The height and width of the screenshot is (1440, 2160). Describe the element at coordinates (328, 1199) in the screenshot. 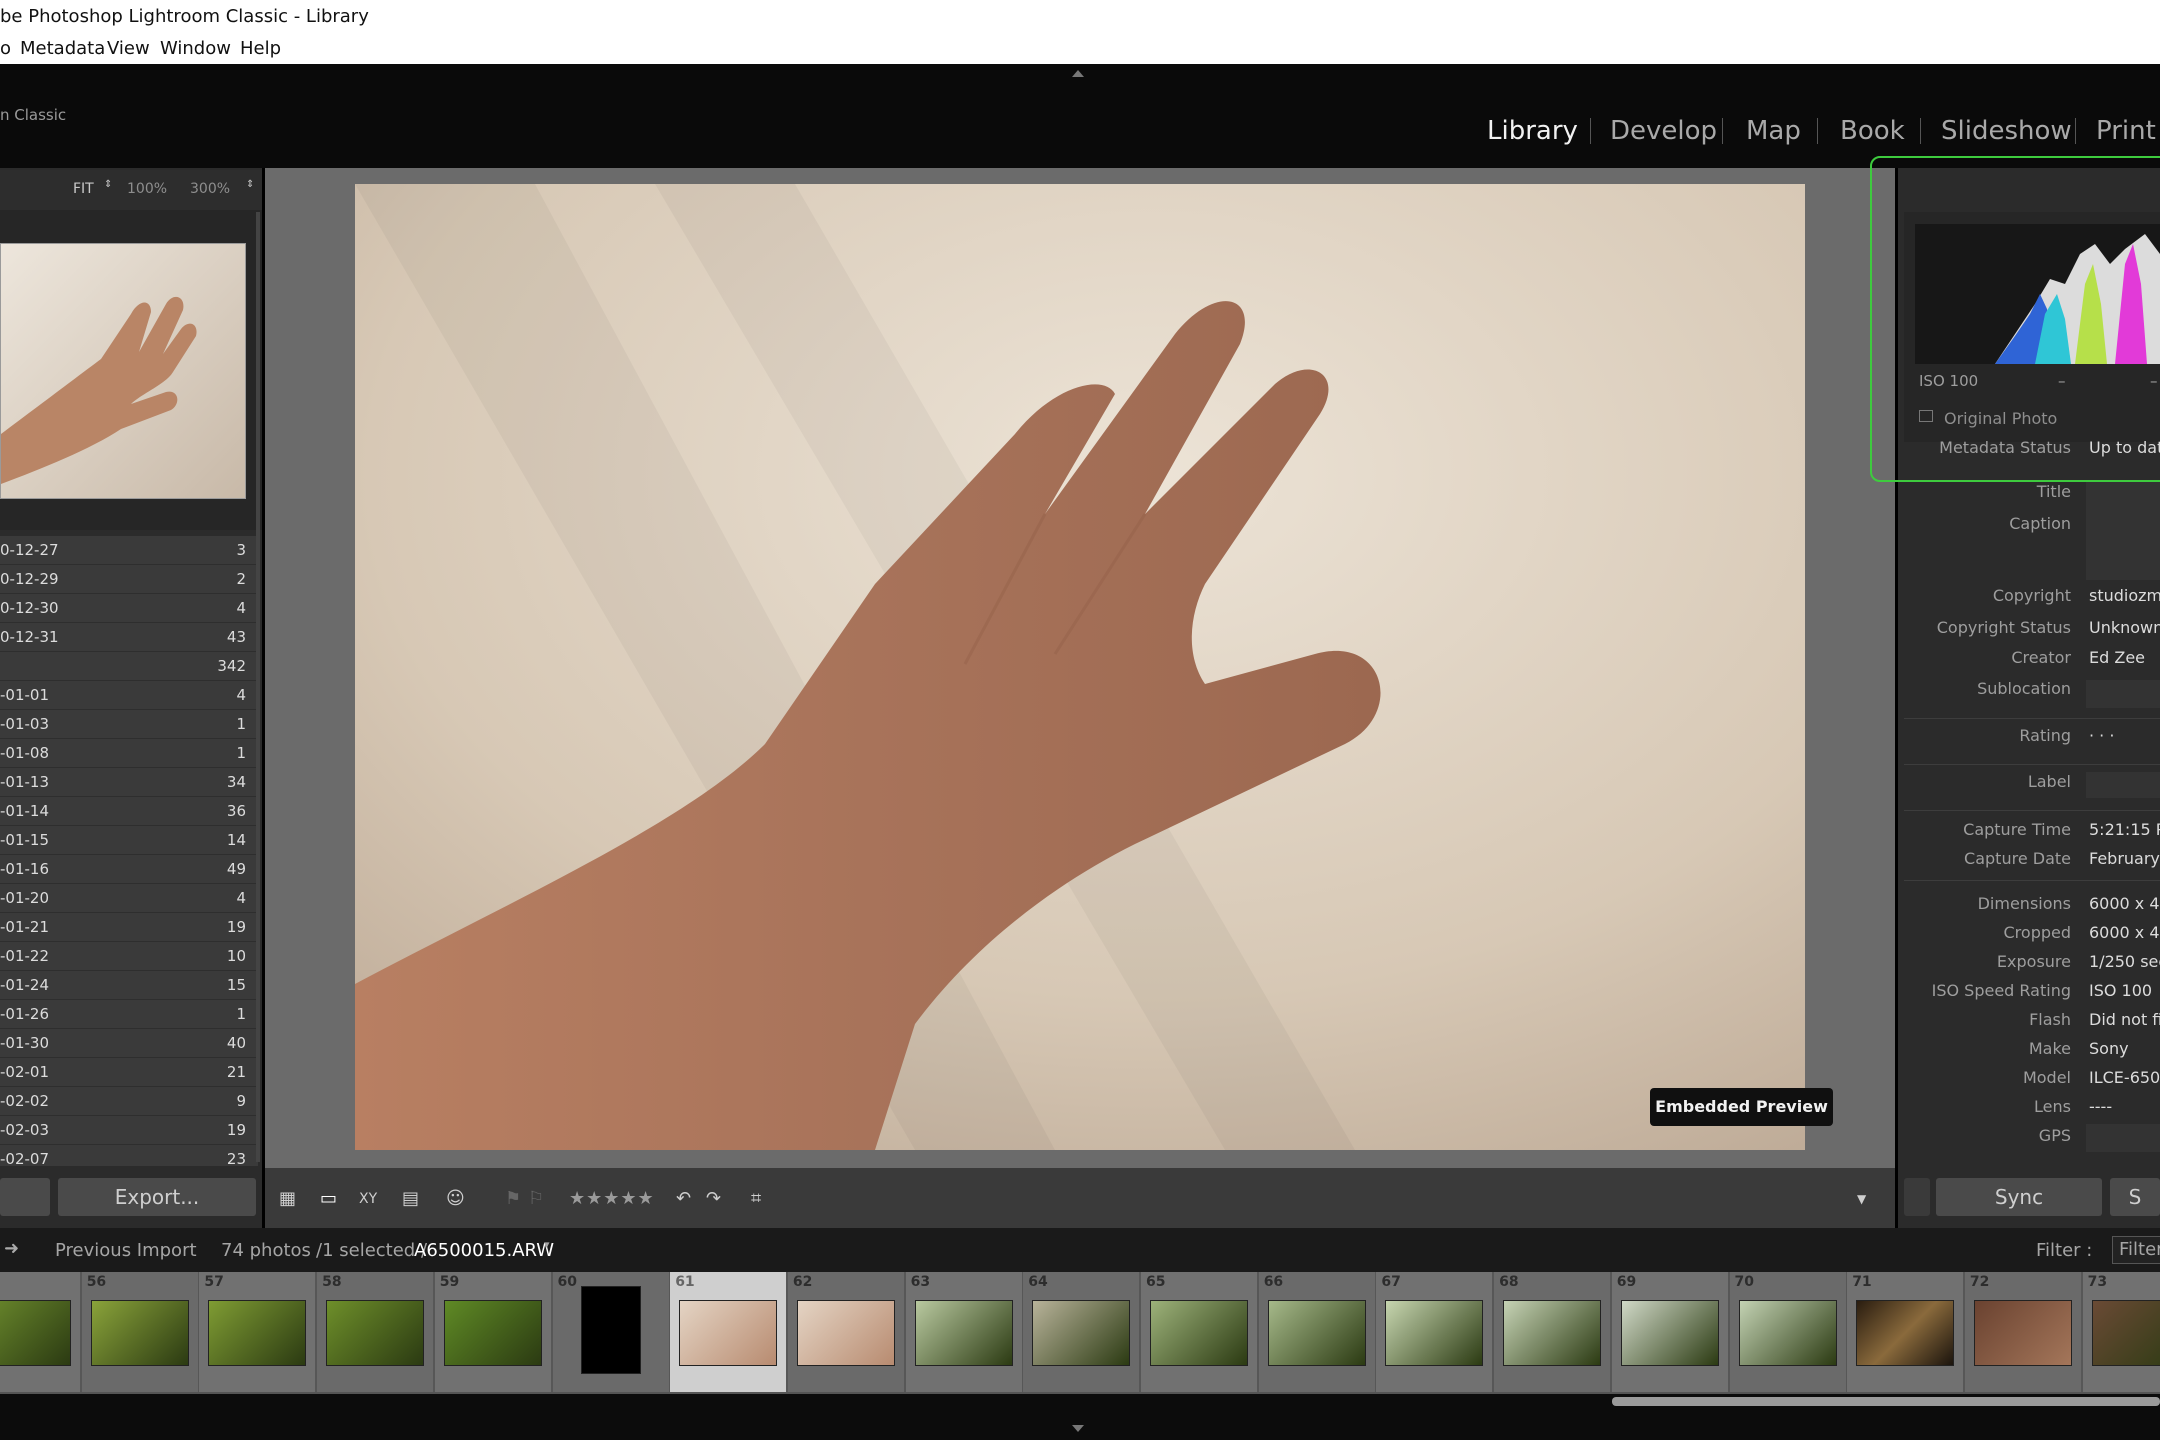

I see `loupe-view-icon: ▭` at that location.